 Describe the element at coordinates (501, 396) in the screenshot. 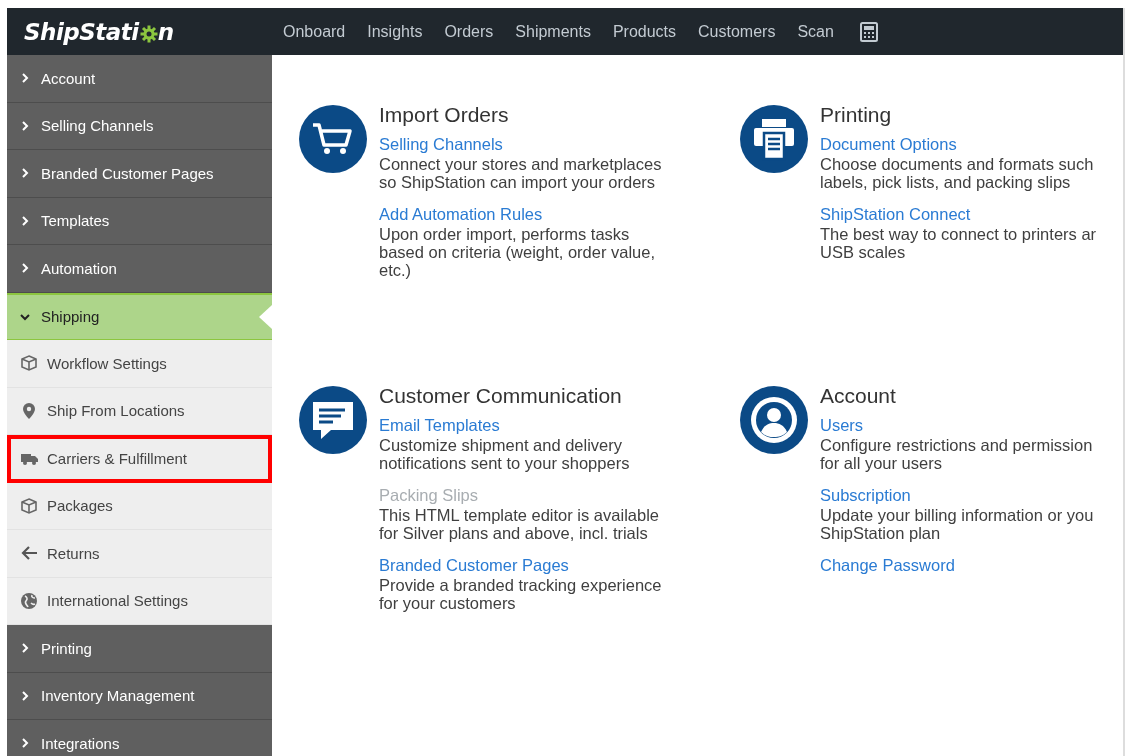

I see `section-title: Customer Communication` at that location.